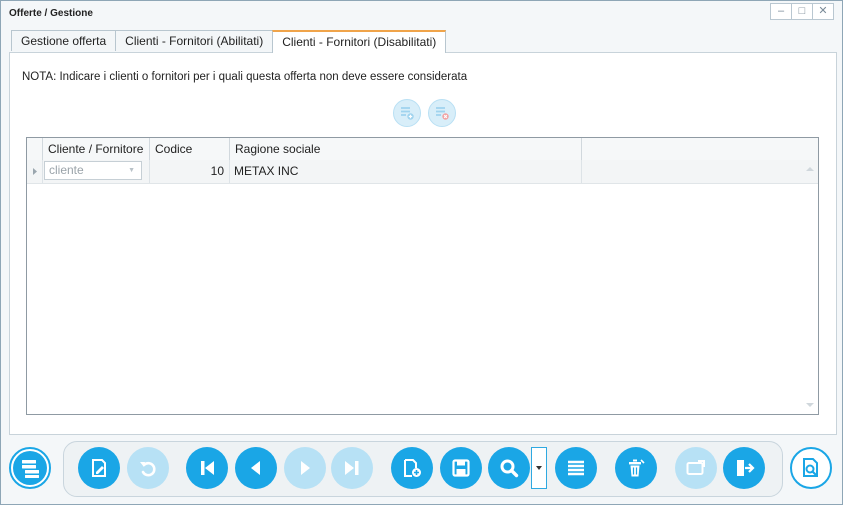  What do you see at coordinates (406, 171) in the screenshot?
I see `cell-ragione-sociale: METAX INC` at bounding box center [406, 171].